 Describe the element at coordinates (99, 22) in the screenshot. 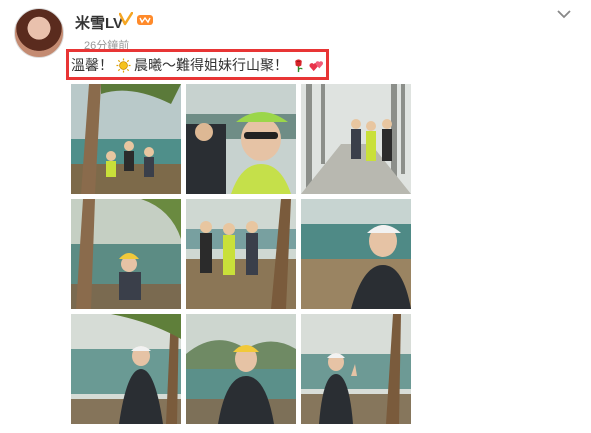

I see `username: 米雪LV` at that location.